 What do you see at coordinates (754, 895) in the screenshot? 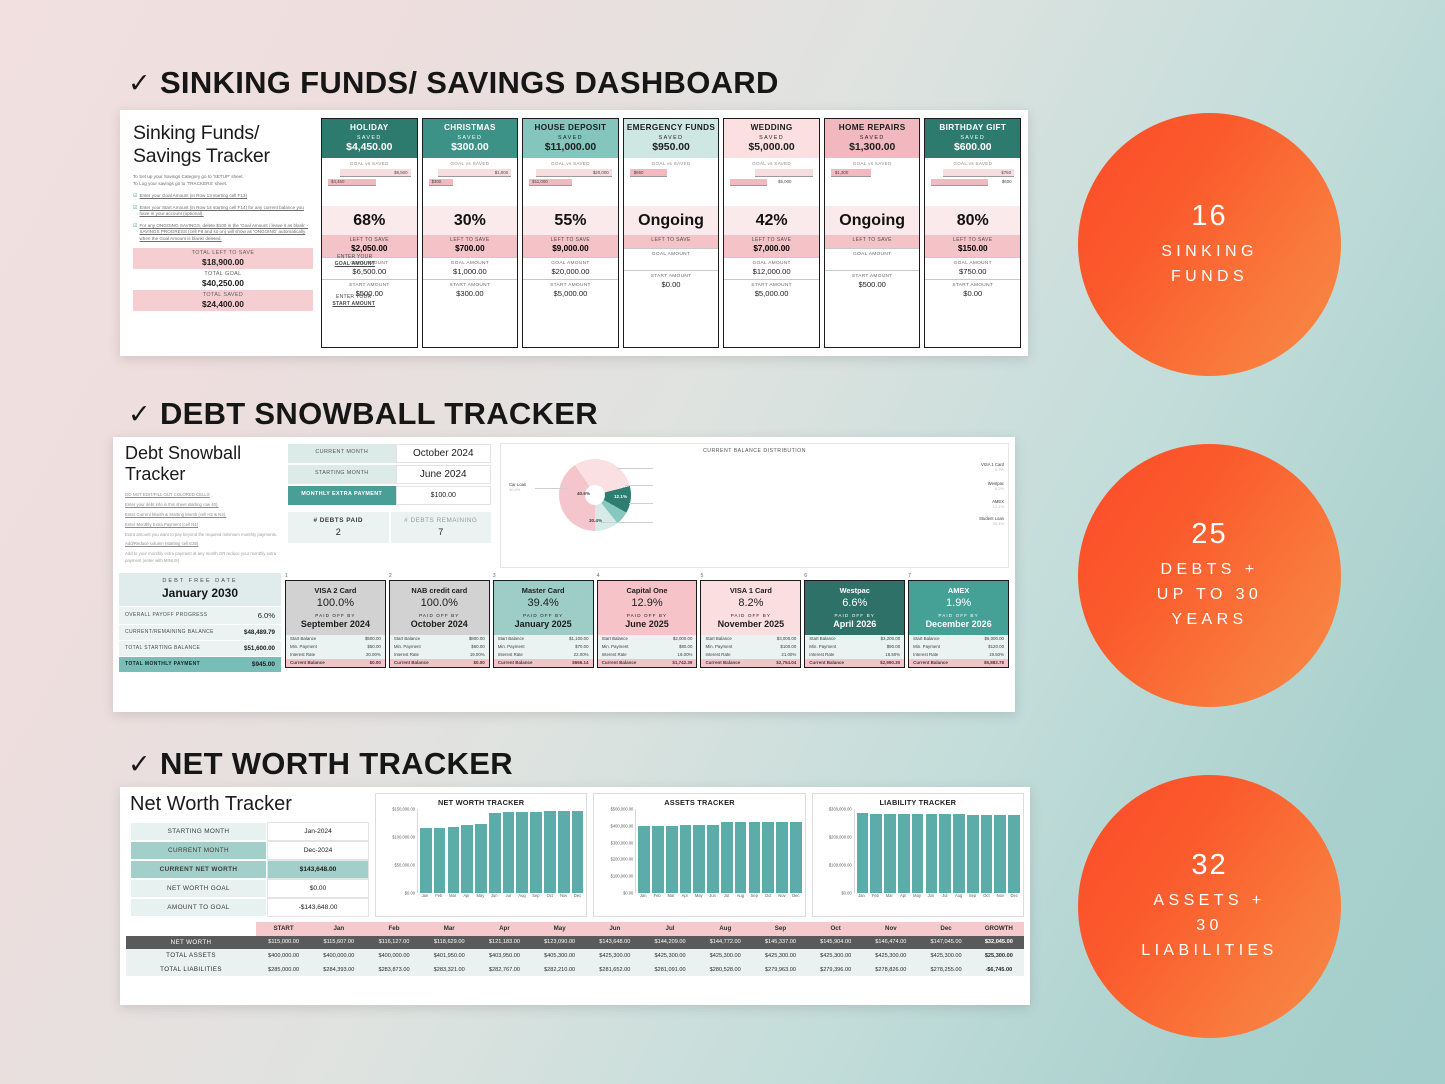
I see `x-tick: Sep` at bounding box center [754, 895].